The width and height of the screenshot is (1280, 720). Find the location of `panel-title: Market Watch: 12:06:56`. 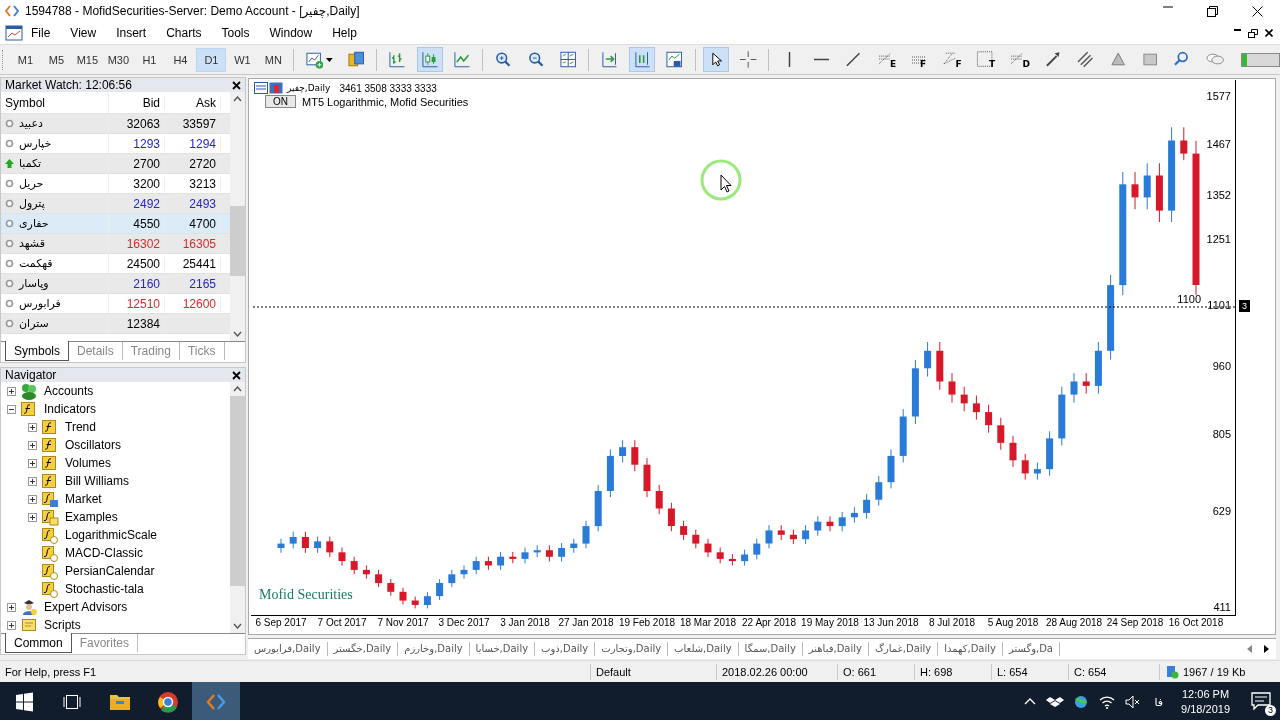

panel-title: Market Watch: 12:06:56 is located at coordinates (68, 85).